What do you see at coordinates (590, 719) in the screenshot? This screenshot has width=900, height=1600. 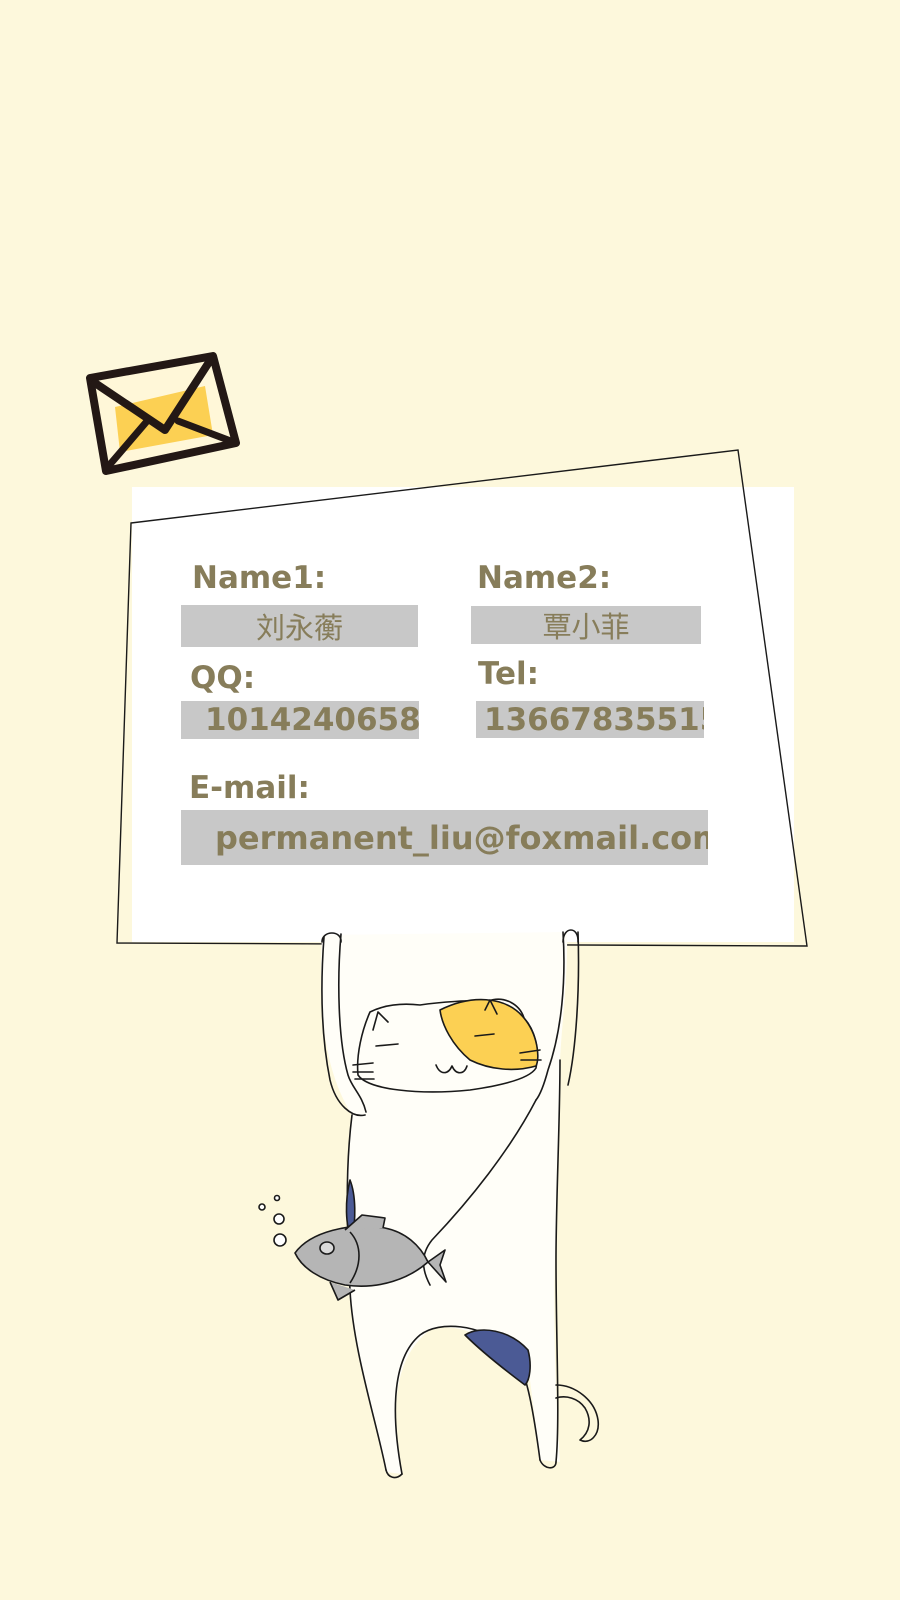 I see `tel-value: 13667835515` at bounding box center [590, 719].